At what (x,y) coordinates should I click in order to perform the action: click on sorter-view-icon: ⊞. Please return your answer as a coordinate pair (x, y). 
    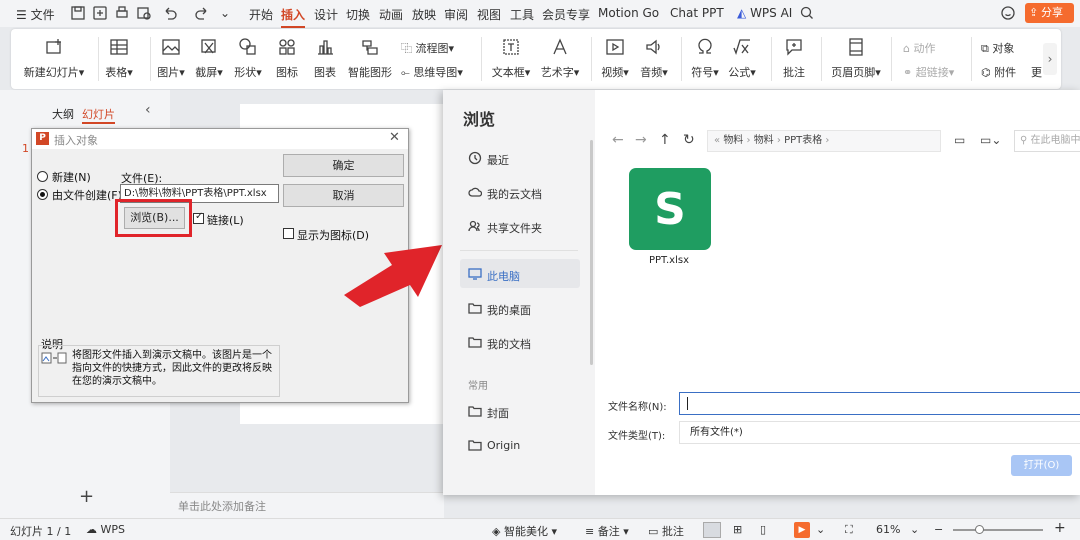
    Looking at the image, I should click on (737, 529).